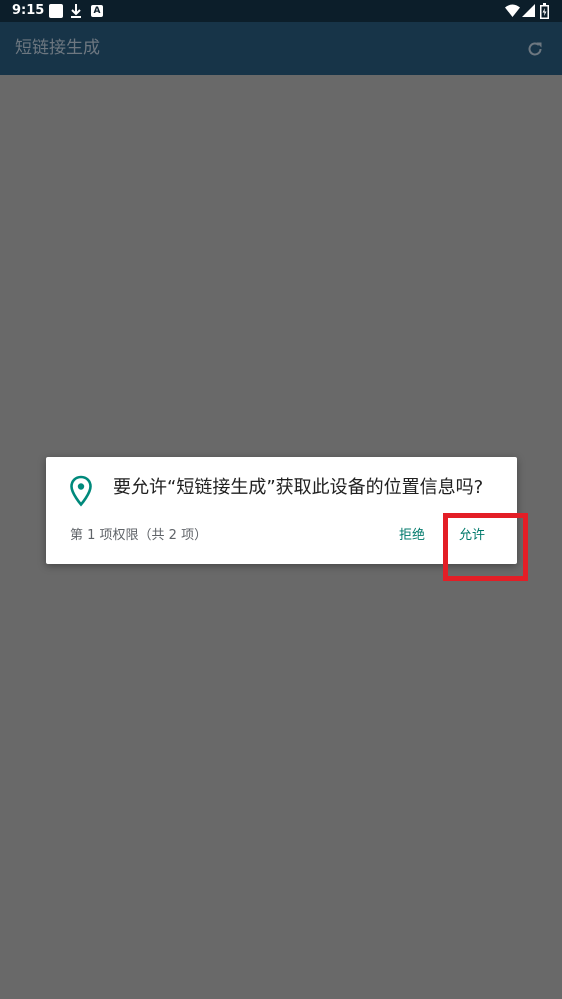 This screenshot has height=999, width=562. I want to click on refresh-button, so click(535, 49).